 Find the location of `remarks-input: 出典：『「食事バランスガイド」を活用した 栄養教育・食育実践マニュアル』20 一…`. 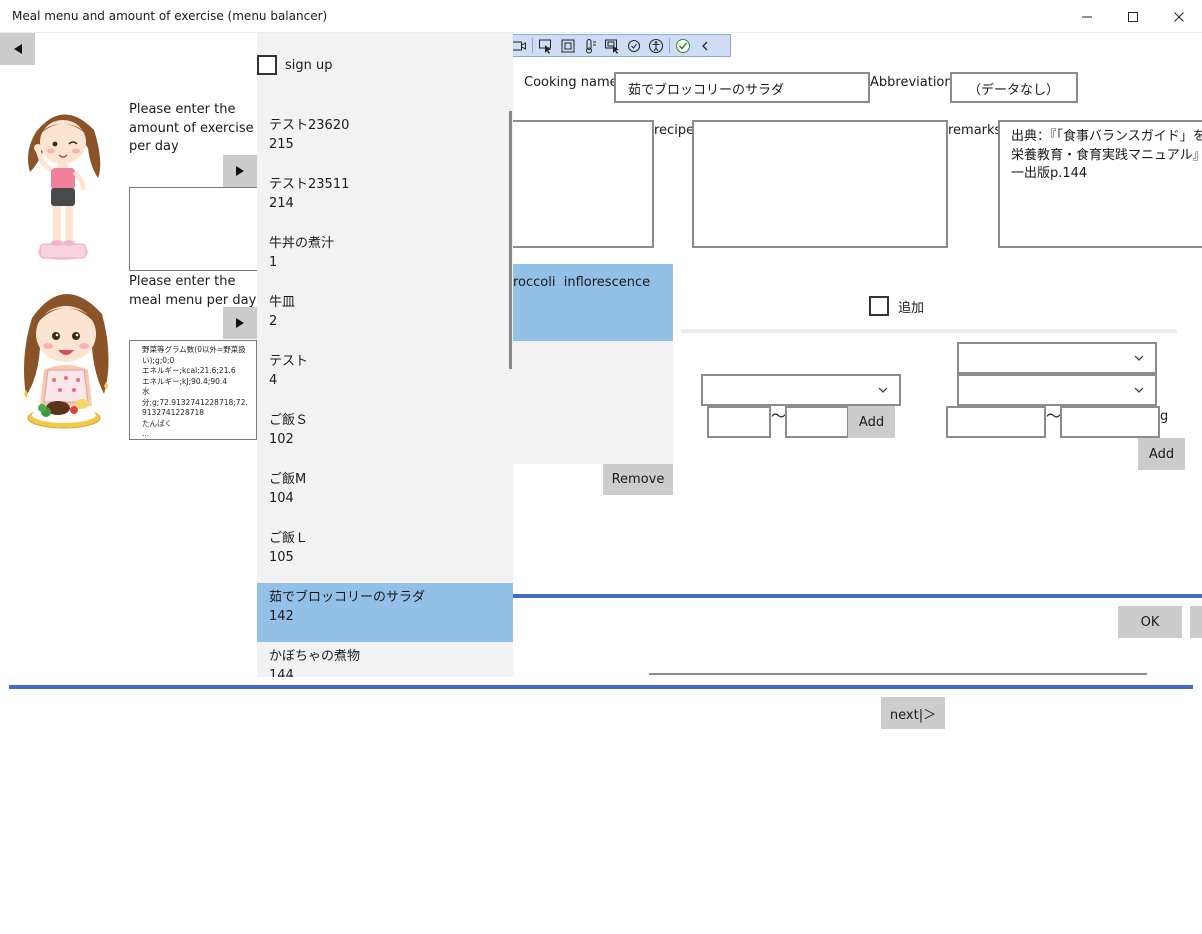

remarks-input: 出典：『「食事バランスガイド」を活用した 栄養教育・食育実践マニュアル』20 一… is located at coordinates (1100, 184).